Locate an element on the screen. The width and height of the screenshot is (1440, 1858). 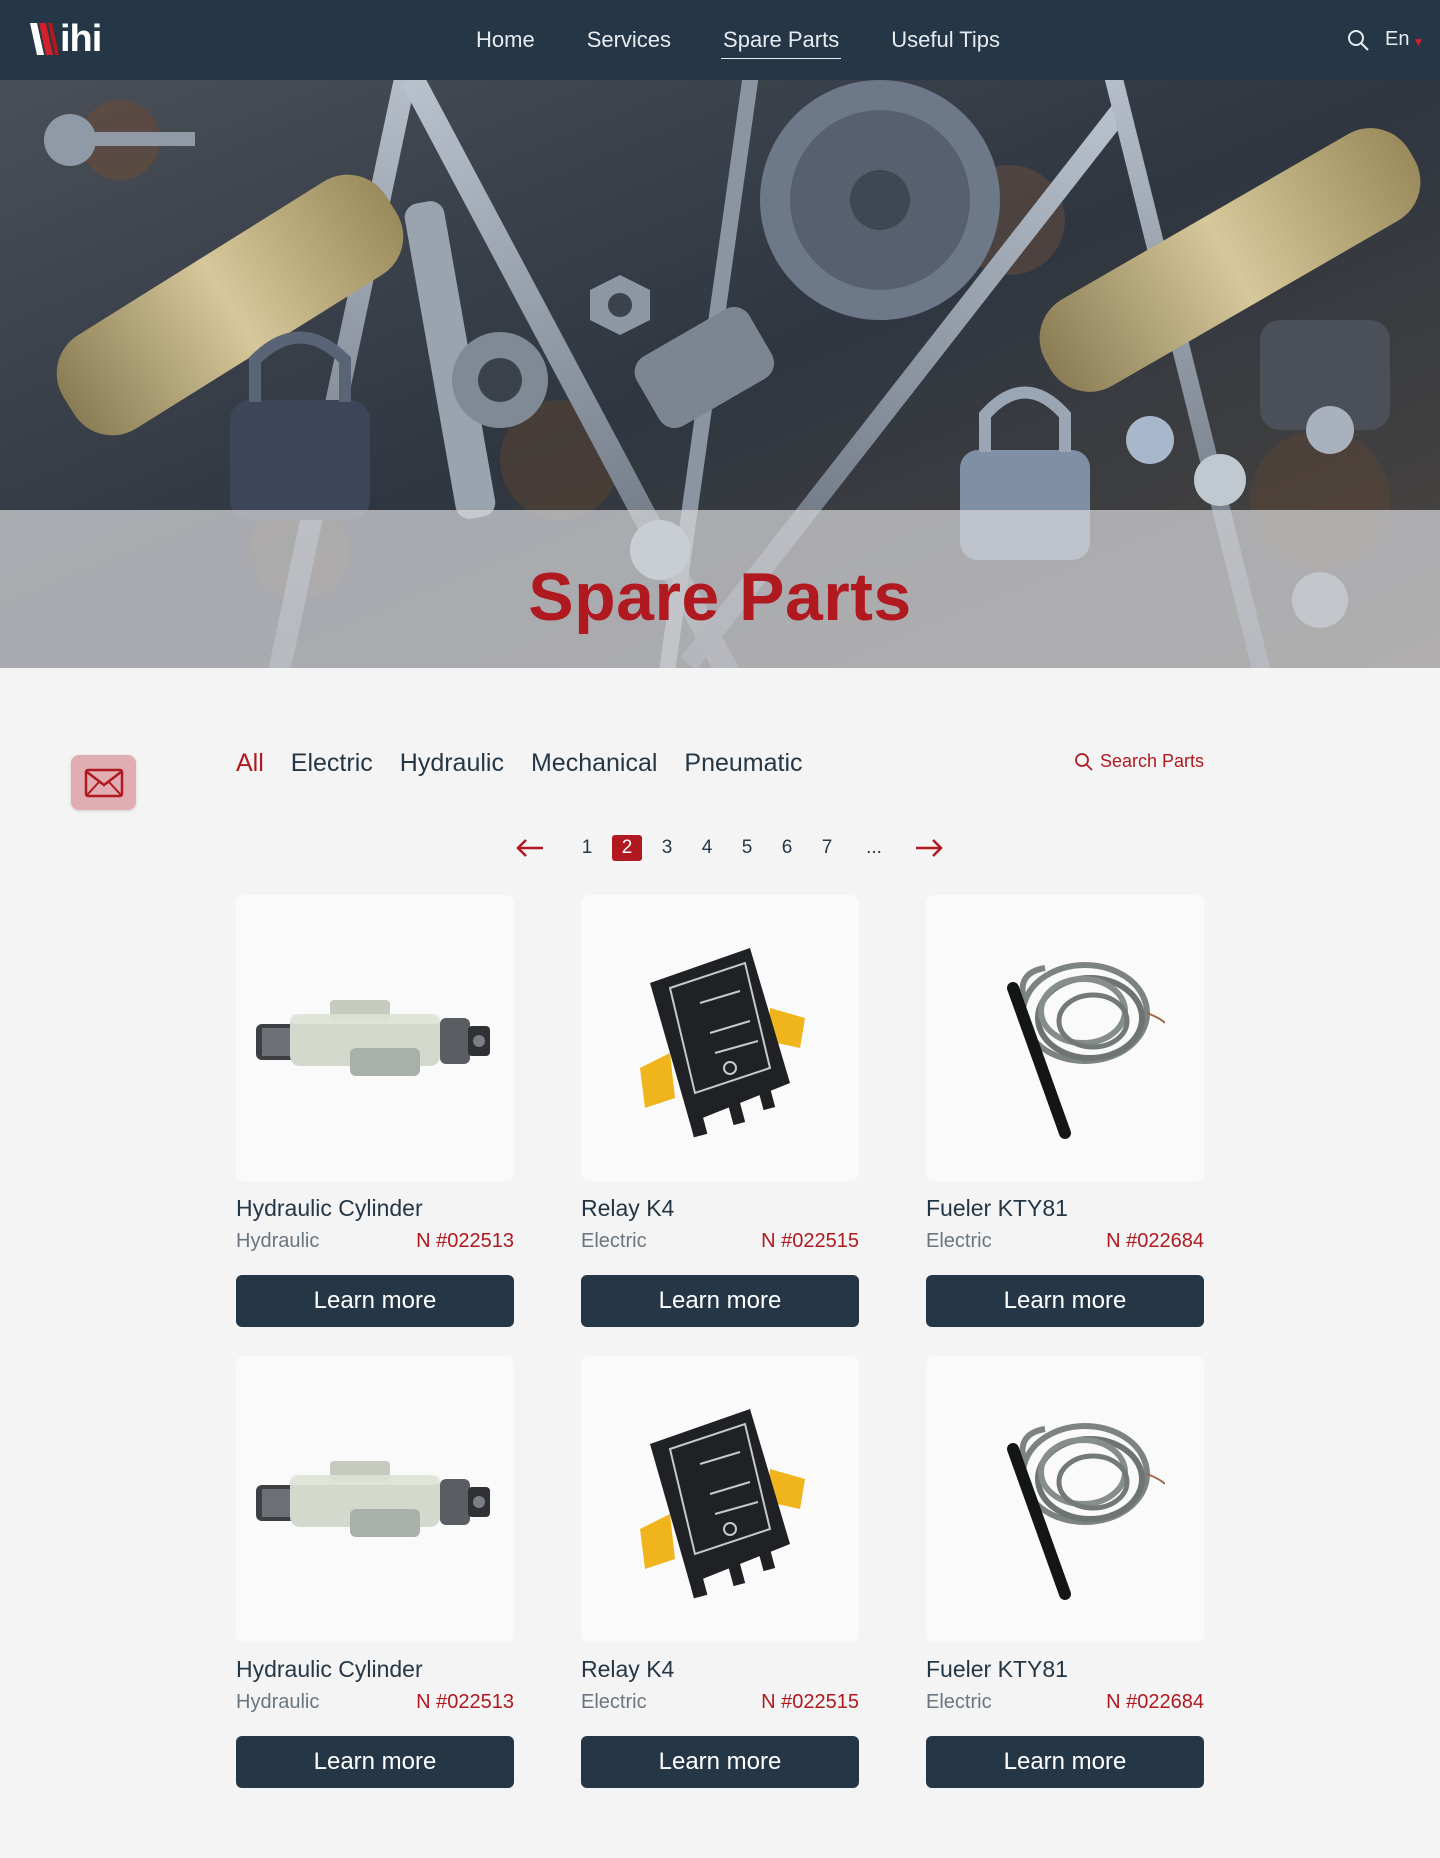
main-nav: Home Services Spare Parts Useful Tips is located at coordinates (738, 40).